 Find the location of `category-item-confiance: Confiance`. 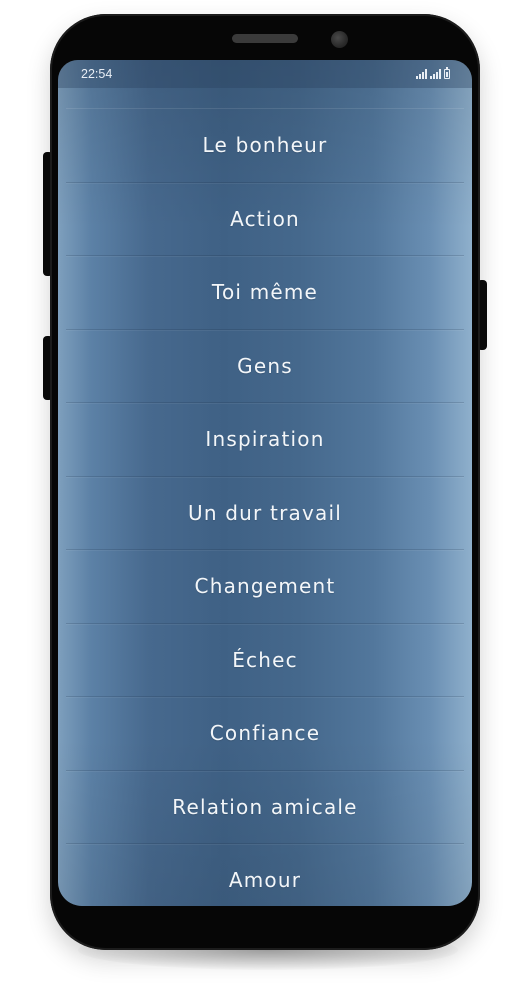

category-item-confiance: Confiance is located at coordinates (265, 734).